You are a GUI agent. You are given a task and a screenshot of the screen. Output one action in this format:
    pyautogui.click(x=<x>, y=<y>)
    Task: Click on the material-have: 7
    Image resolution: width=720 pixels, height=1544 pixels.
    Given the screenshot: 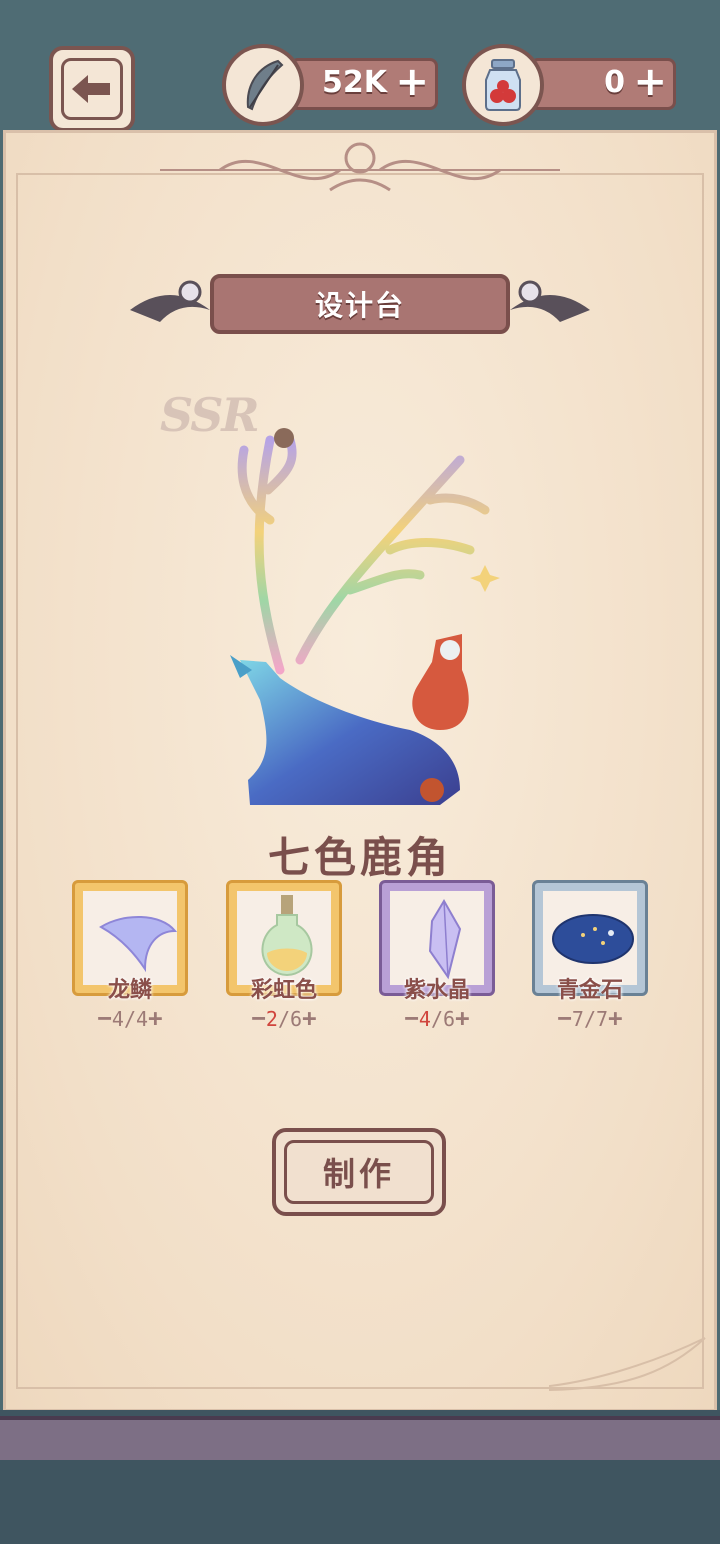 What is the action you would take?
    pyautogui.click(x=577, y=1019)
    